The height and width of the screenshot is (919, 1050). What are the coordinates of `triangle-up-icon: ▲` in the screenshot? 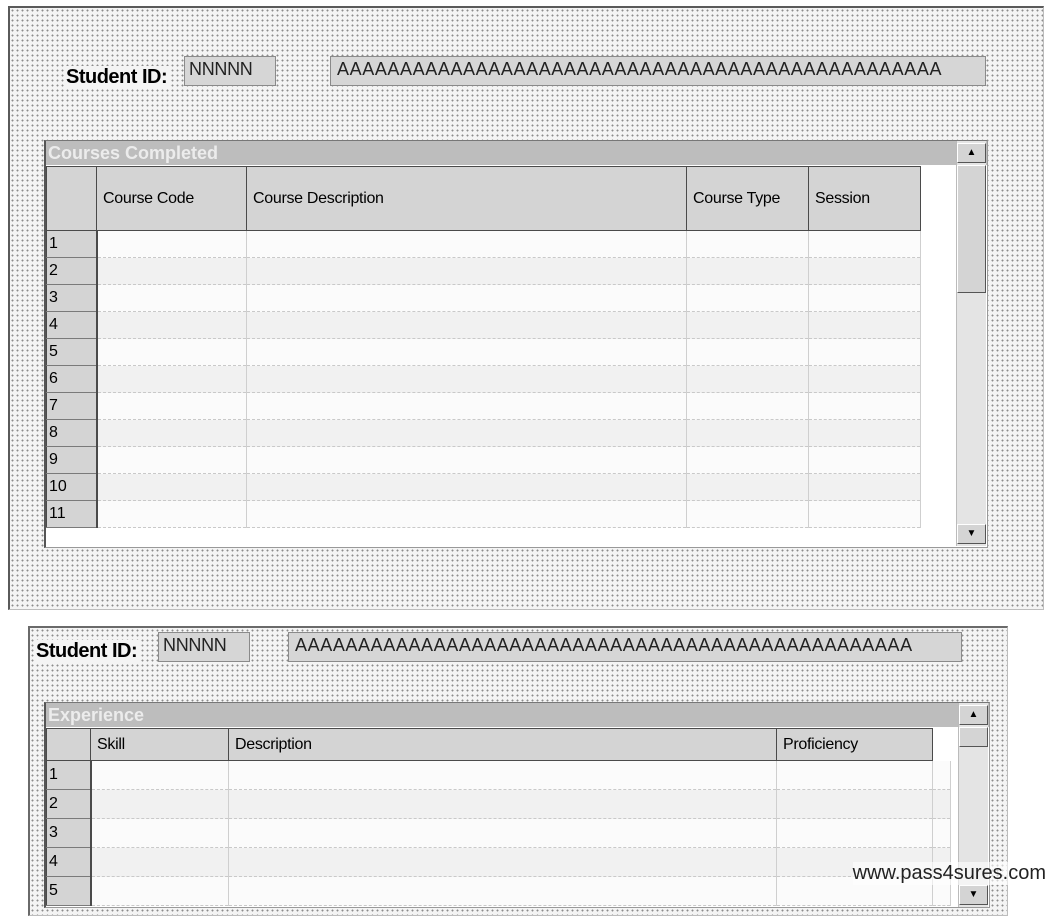 It's located at (971, 152).